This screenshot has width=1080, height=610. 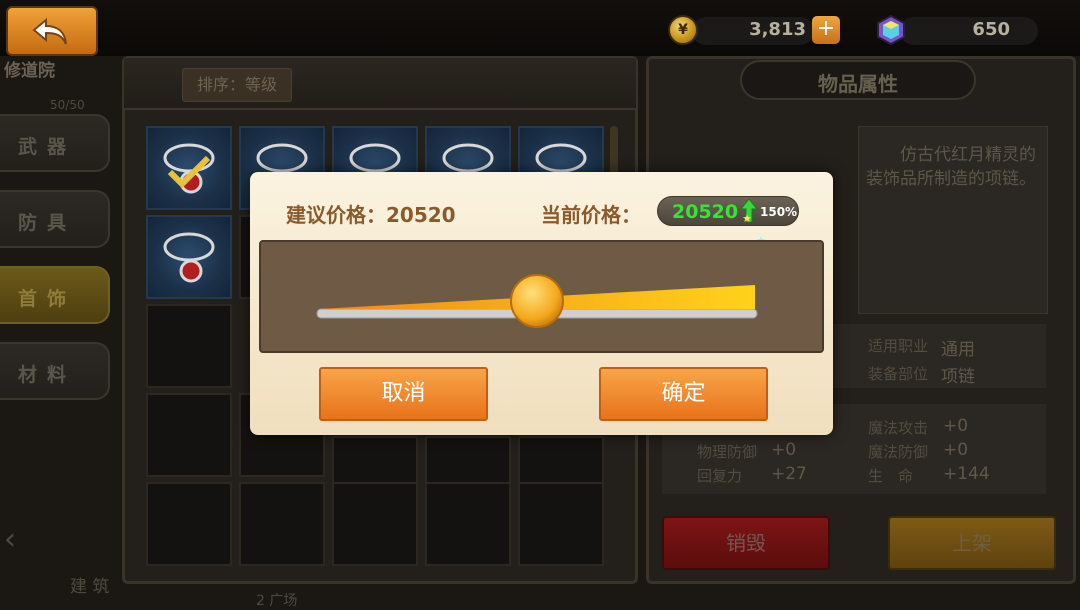 What do you see at coordinates (47, 223) in the screenshot?
I see `sidebar-item-label: 防具` at bounding box center [47, 223].